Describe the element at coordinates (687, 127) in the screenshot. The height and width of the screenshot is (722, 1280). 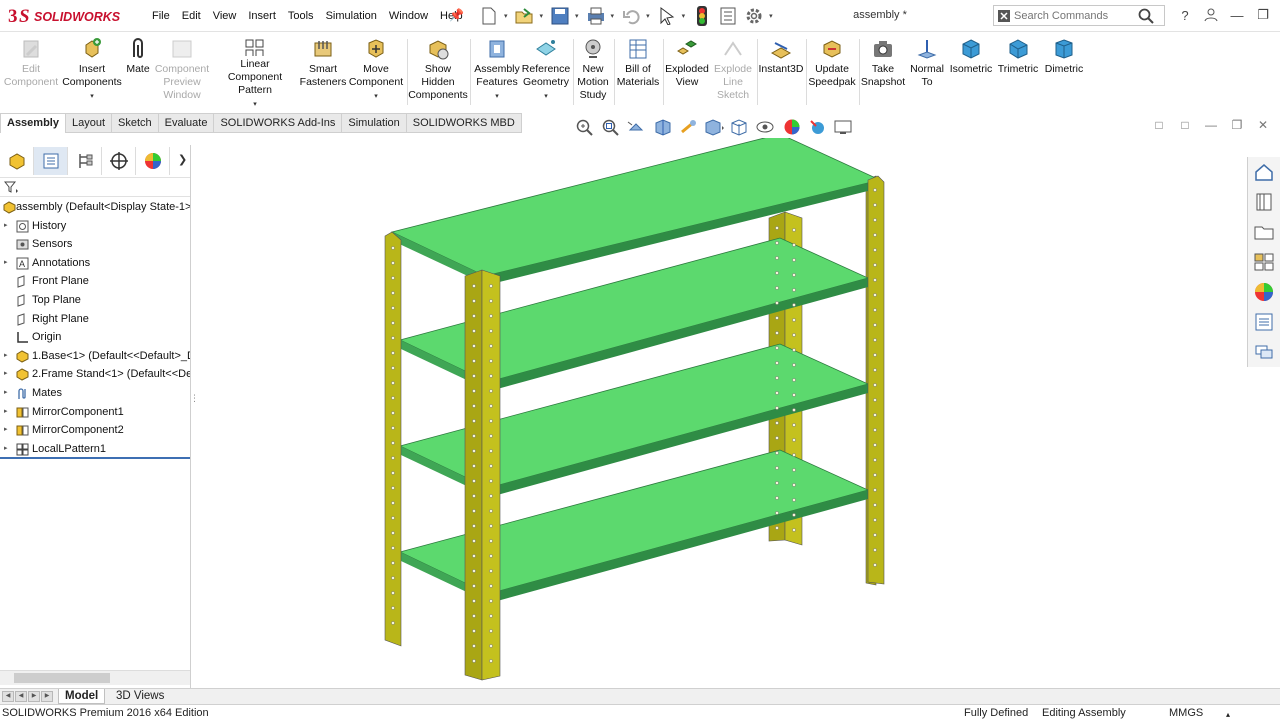
I see `dynamic-annotation-views-icon` at that location.